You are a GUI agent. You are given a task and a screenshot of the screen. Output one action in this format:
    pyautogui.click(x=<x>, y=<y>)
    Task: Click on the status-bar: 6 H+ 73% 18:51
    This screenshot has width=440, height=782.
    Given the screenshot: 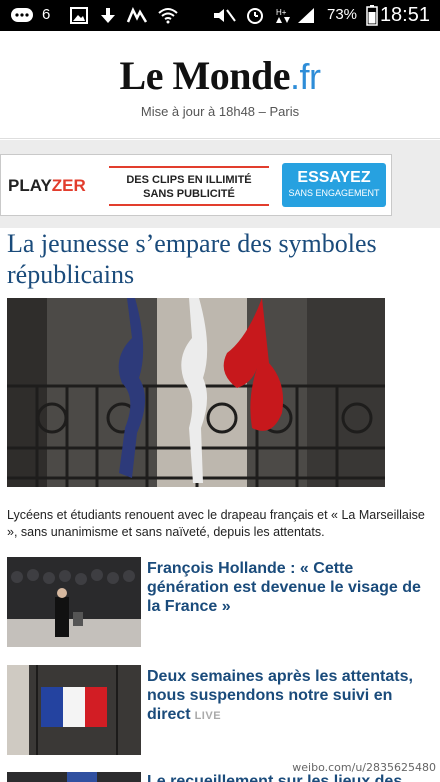 What is the action you would take?
    pyautogui.click(x=220, y=15)
    